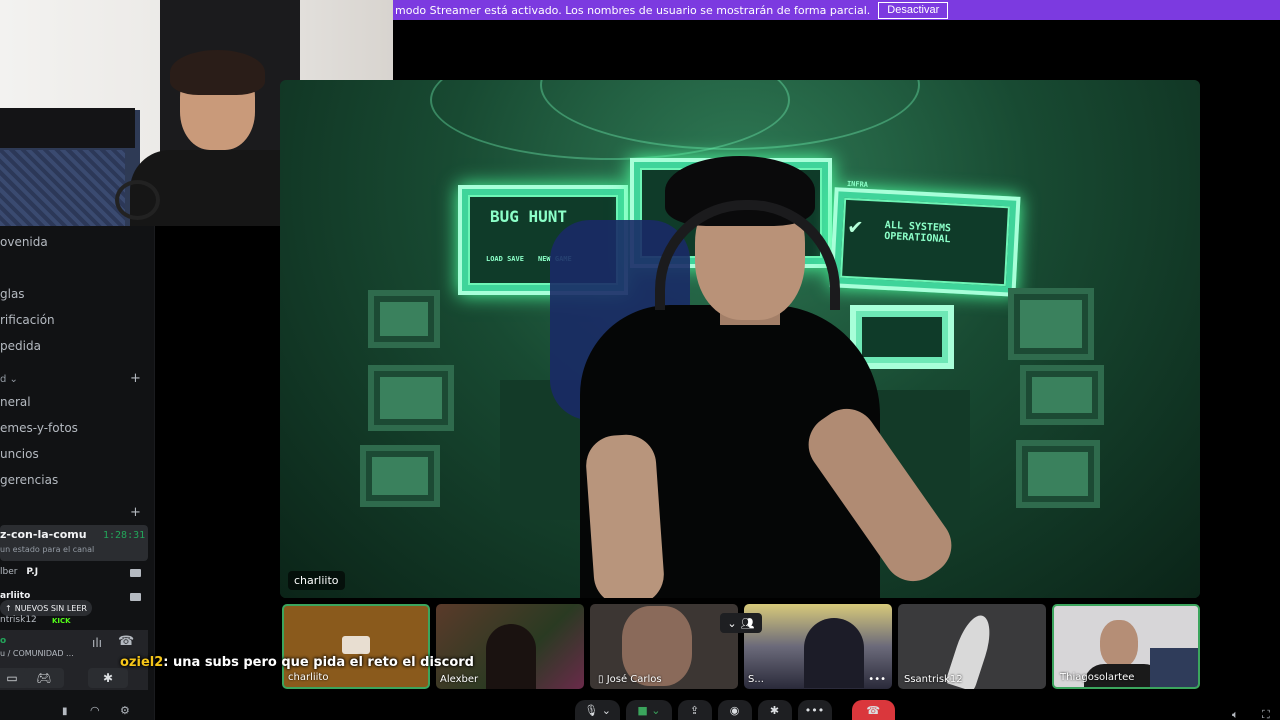 This screenshot has height=720, width=1280. What do you see at coordinates (65, 711) in the screenshot?
I see `mic-icon: ▮` at bounding box center [65, 711].